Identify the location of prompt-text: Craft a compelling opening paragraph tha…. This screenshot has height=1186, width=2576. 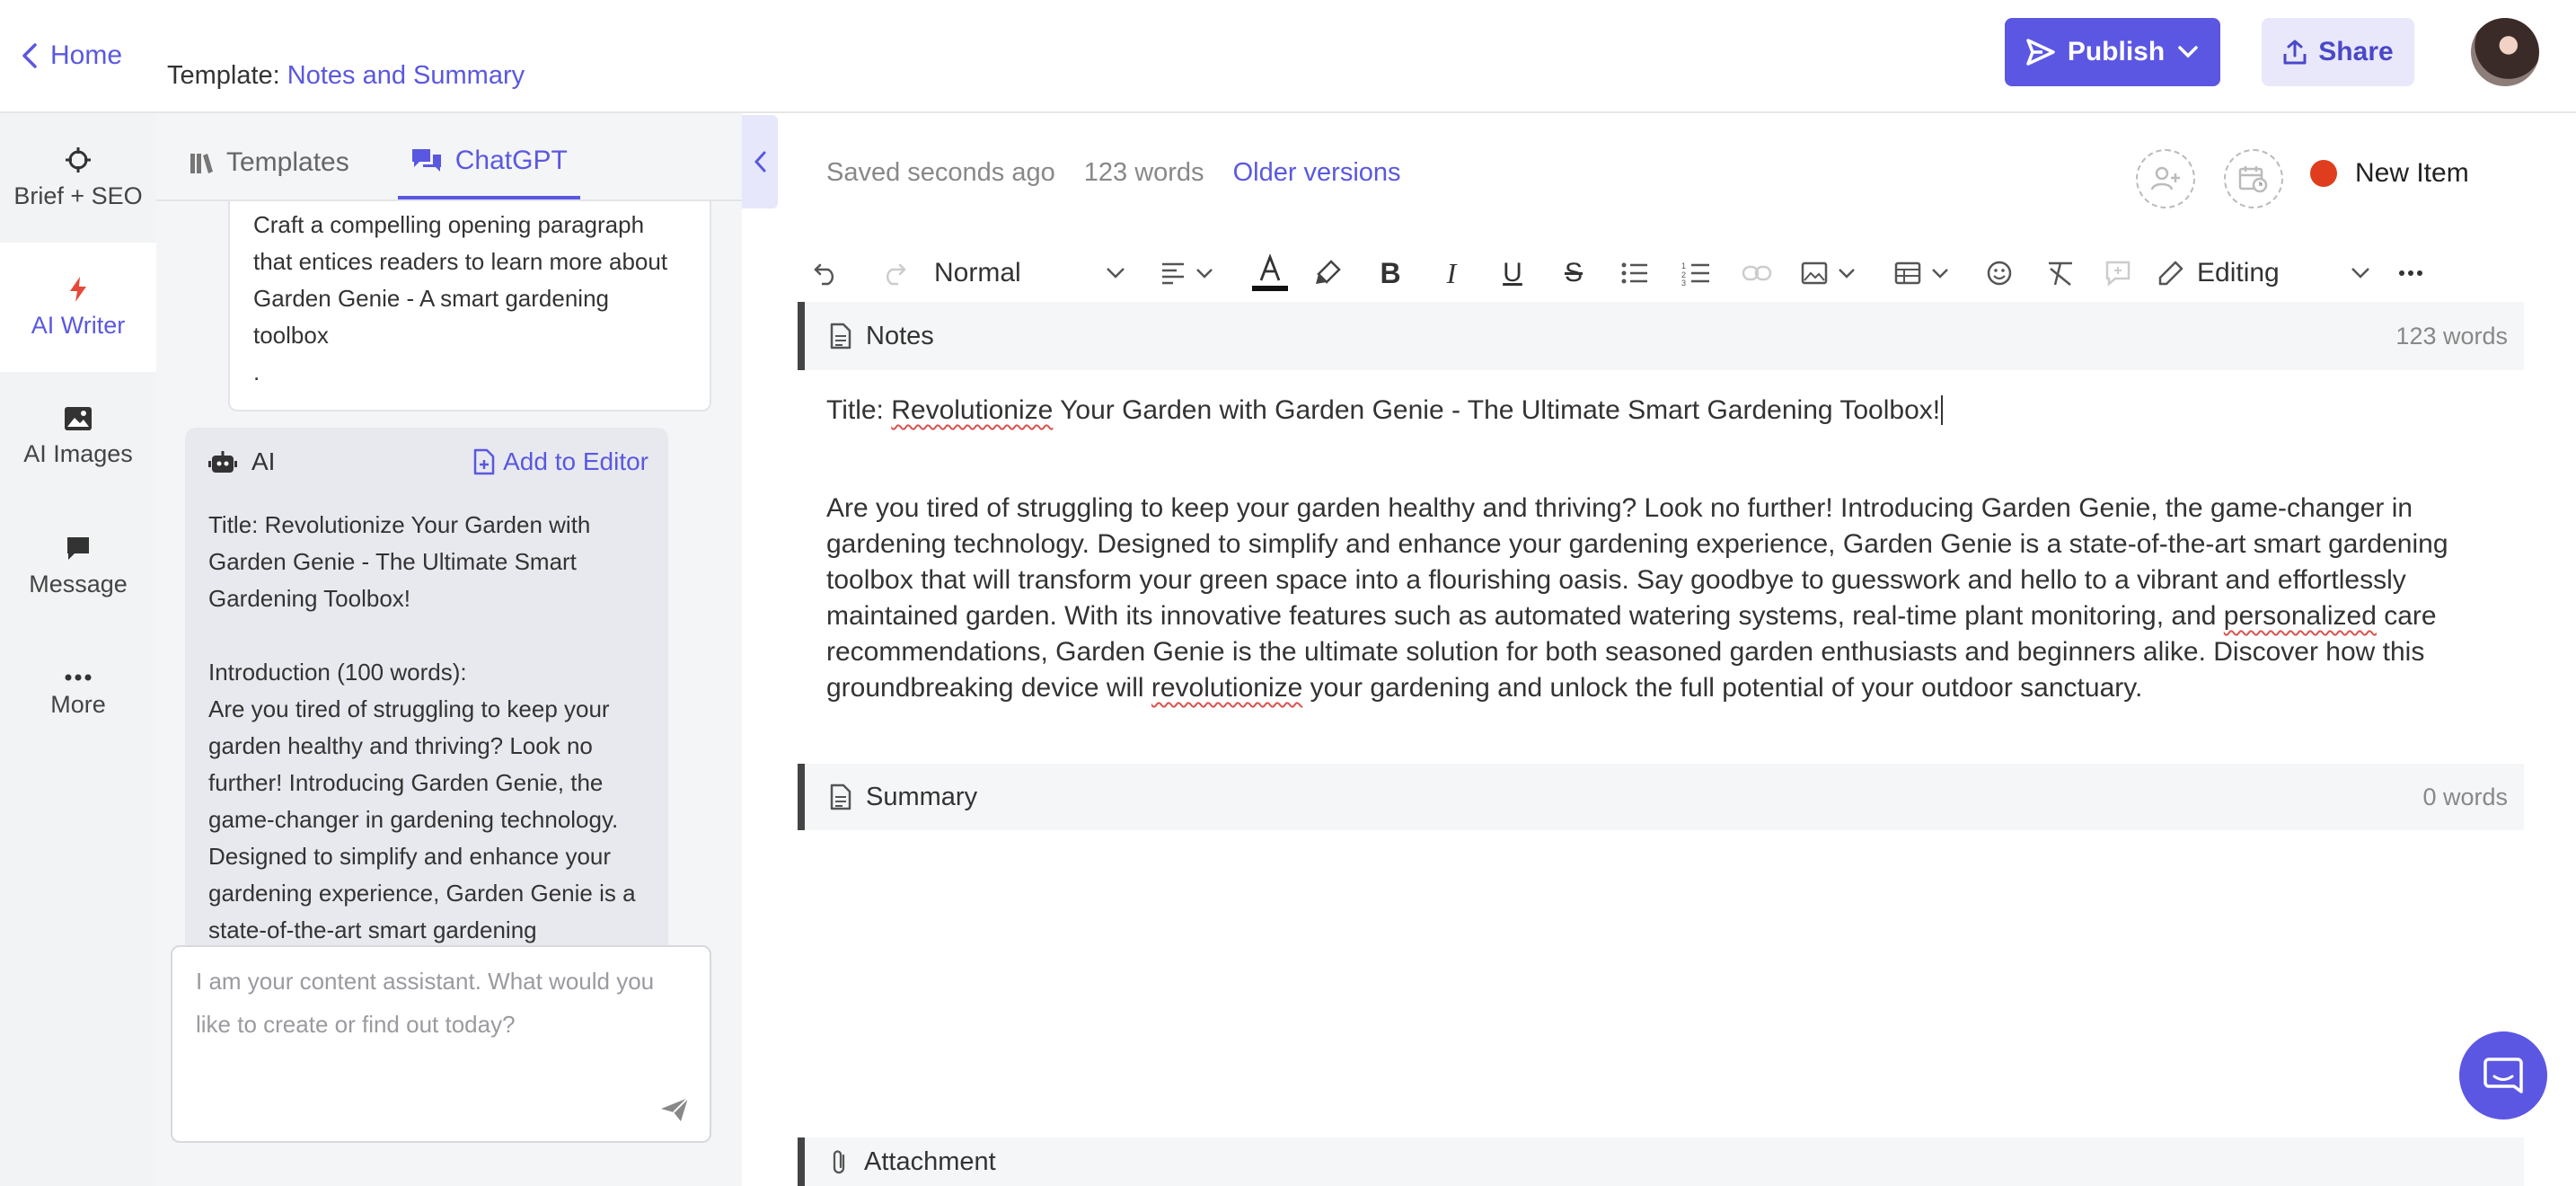
(460, 298).